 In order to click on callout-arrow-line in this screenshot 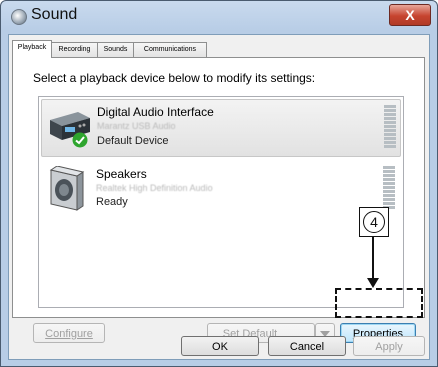, I will do `click(373, 257)`.